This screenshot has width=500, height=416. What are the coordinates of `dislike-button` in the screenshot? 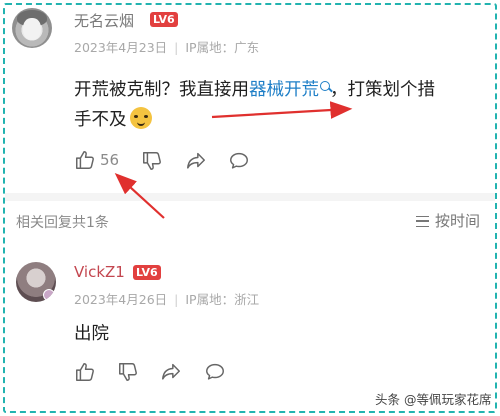 It's located at (152, 161).